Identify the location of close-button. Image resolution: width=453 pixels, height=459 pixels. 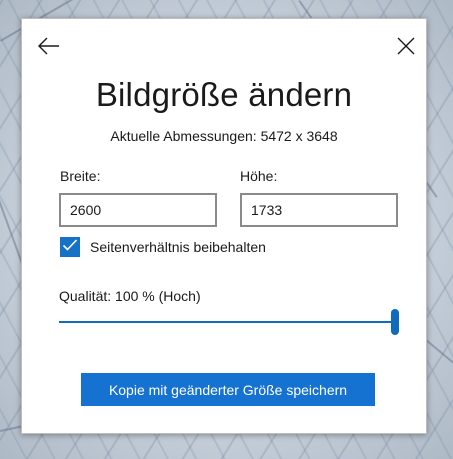
(406, 48).